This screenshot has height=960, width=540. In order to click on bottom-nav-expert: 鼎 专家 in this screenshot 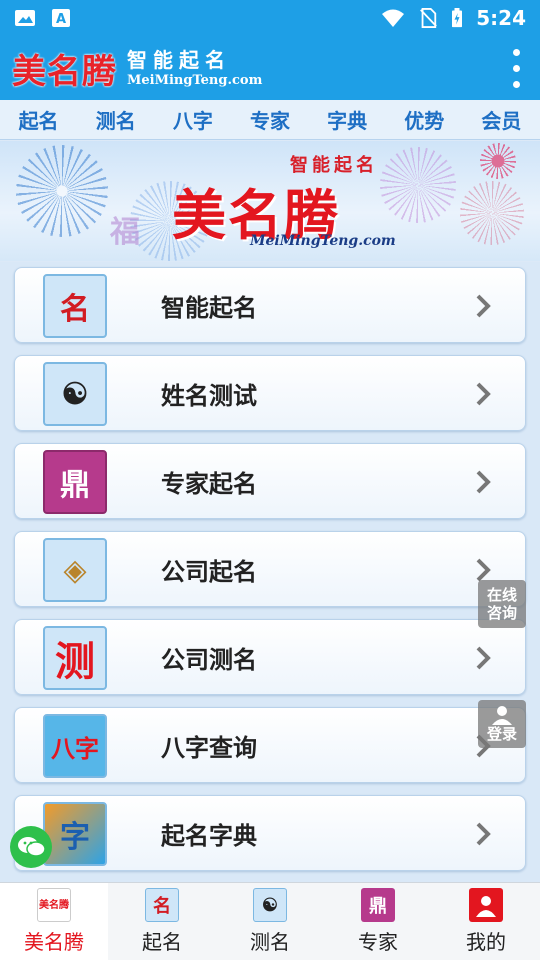, I will do `click(378, 921)`.